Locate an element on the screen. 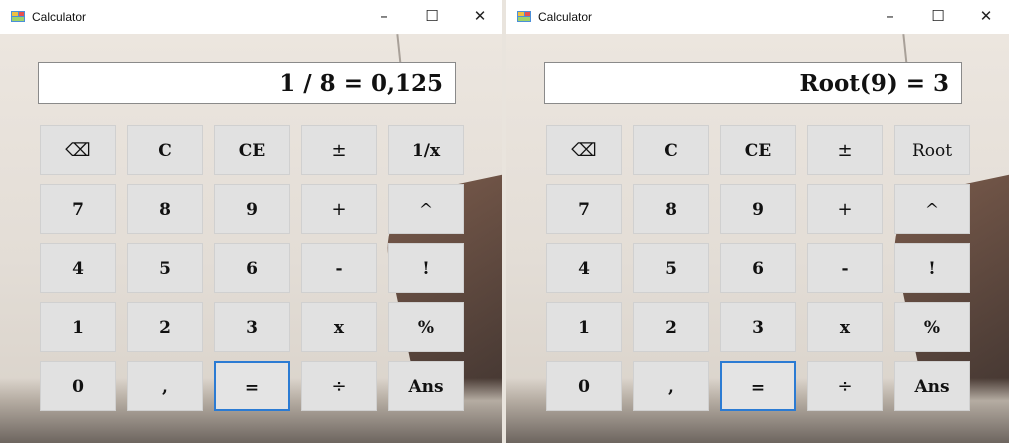 This screenshot has width=1009, height=443. root-button: Root is located at coordinates (932, 150).